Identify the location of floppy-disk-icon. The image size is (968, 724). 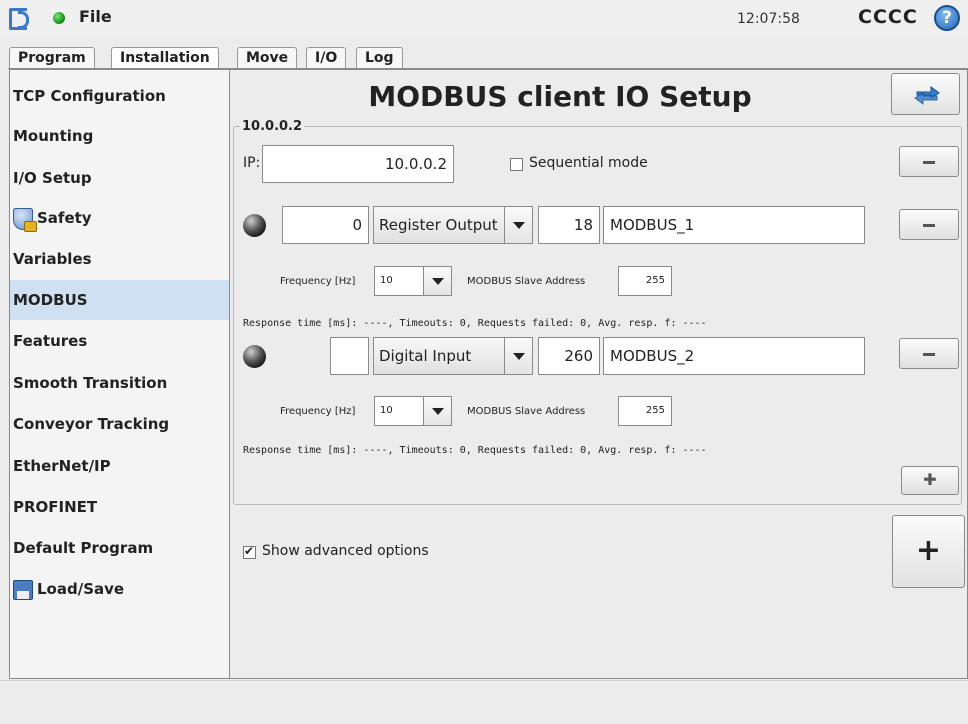
(23, 589).